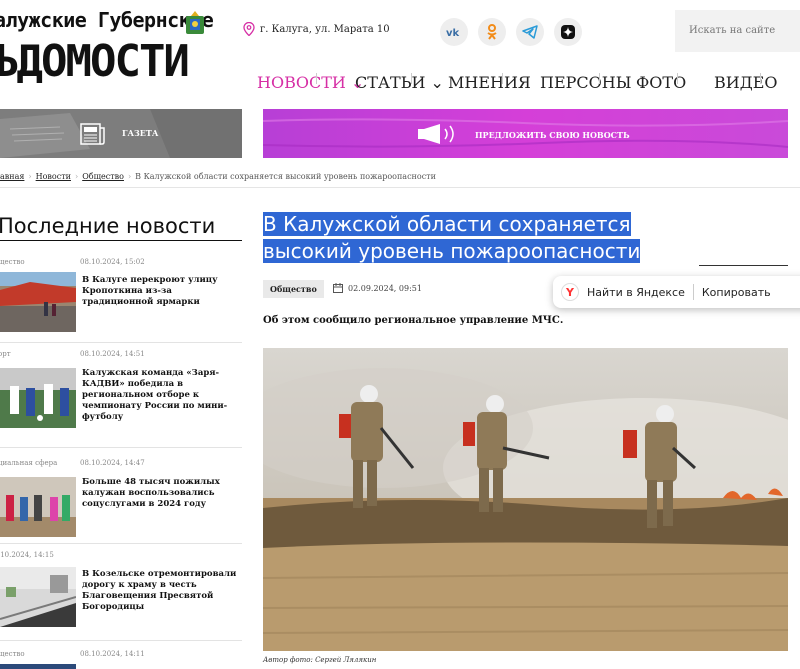 This screenshot has height=669, width=800. Describe the element at coordinates (103, 176) in the screenshot. I see `breadcrumb-society: Общество` at that location.